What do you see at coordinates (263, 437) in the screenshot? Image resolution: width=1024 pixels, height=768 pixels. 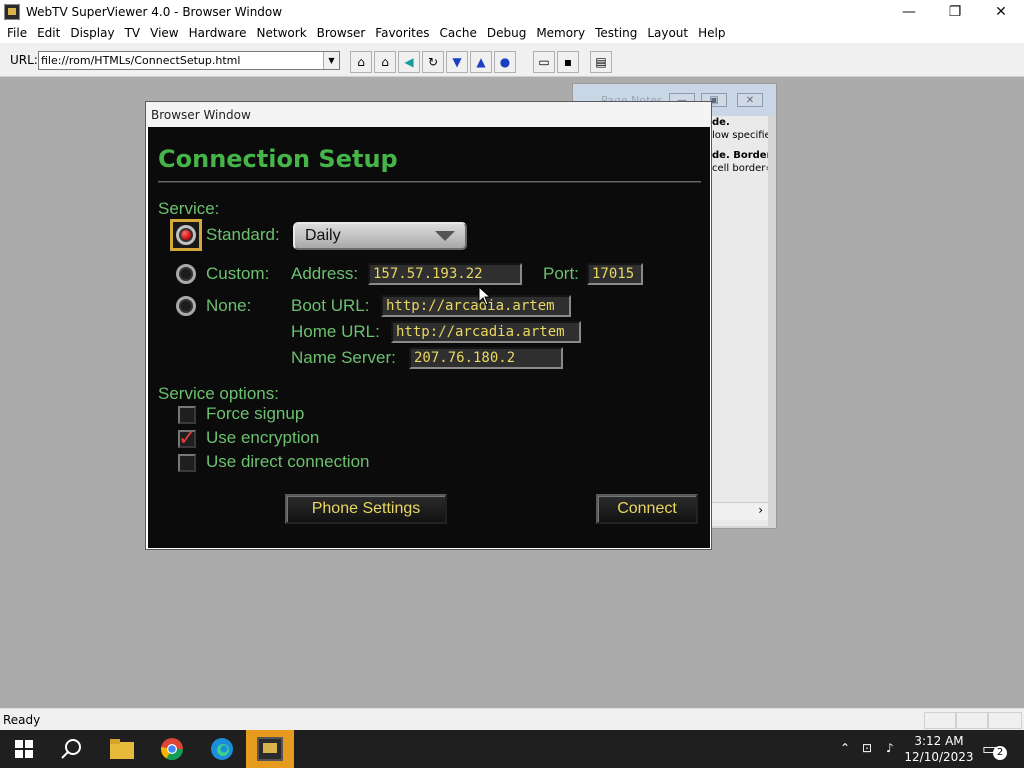 I see `use-encryption-label: Use encryption` at bounding box center [263, 437].